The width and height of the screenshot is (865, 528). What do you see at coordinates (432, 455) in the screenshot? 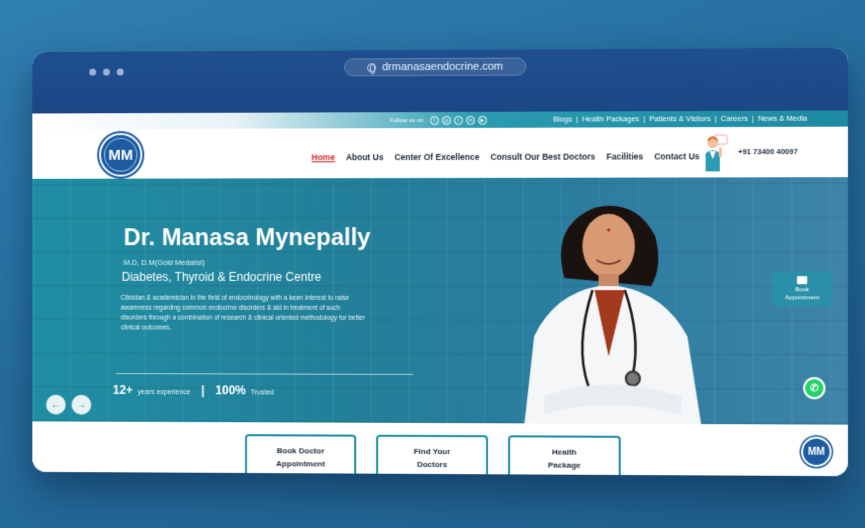
I see `card-find-doctors: Find Your Doctors` at bounding box center [432, 455].